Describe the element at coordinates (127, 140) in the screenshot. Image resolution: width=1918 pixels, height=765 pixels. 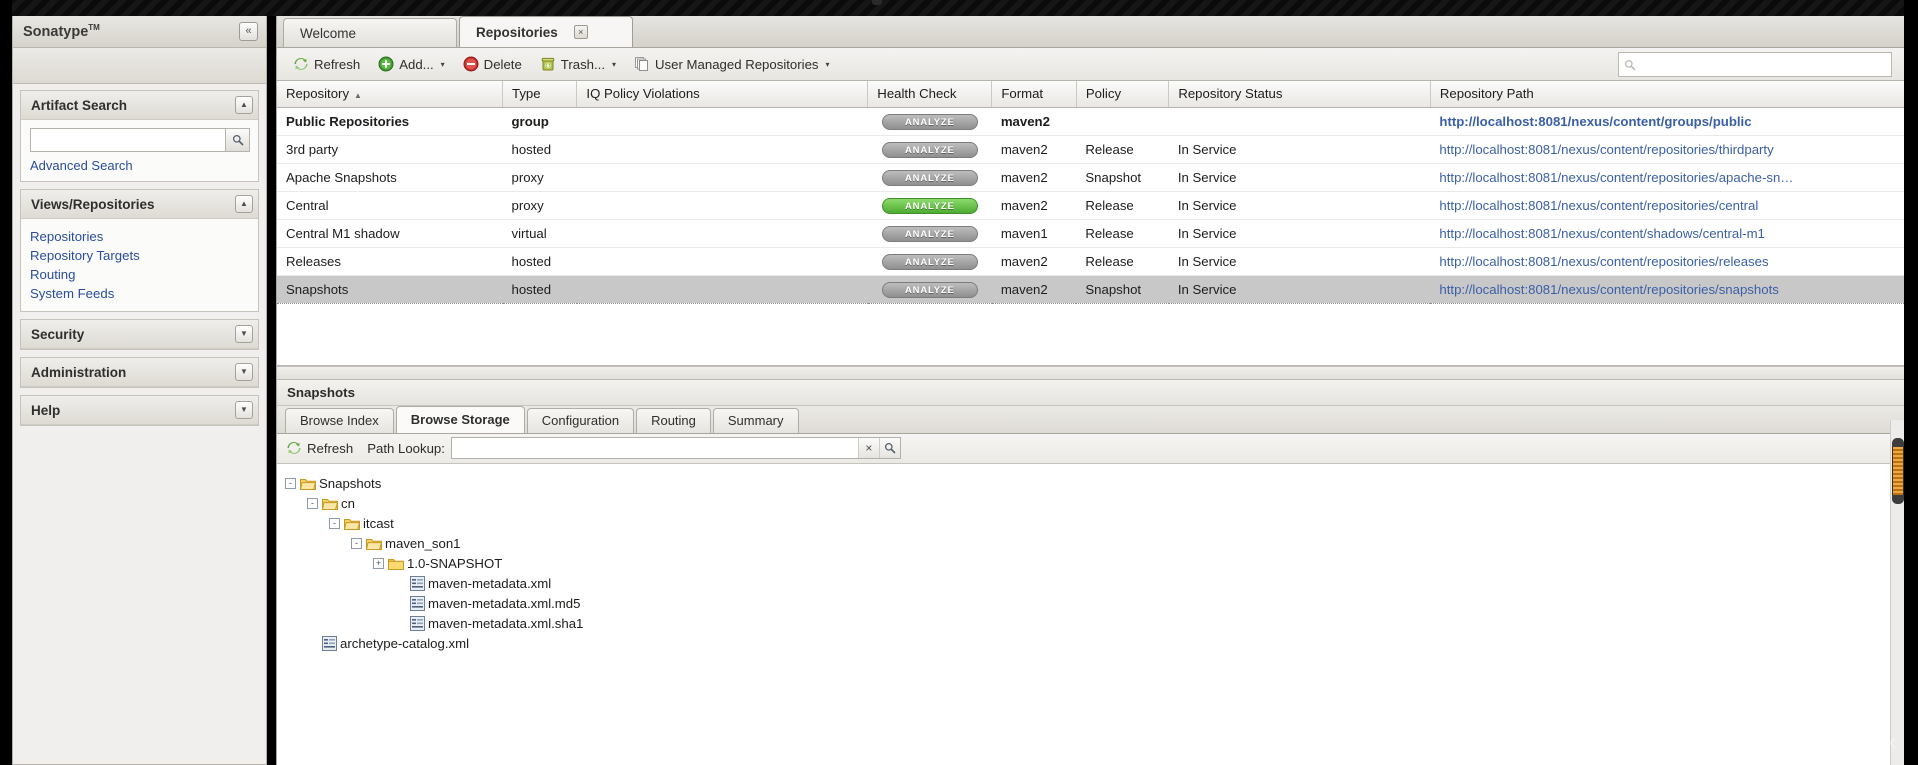
I see `artifact-search-input` at that location.